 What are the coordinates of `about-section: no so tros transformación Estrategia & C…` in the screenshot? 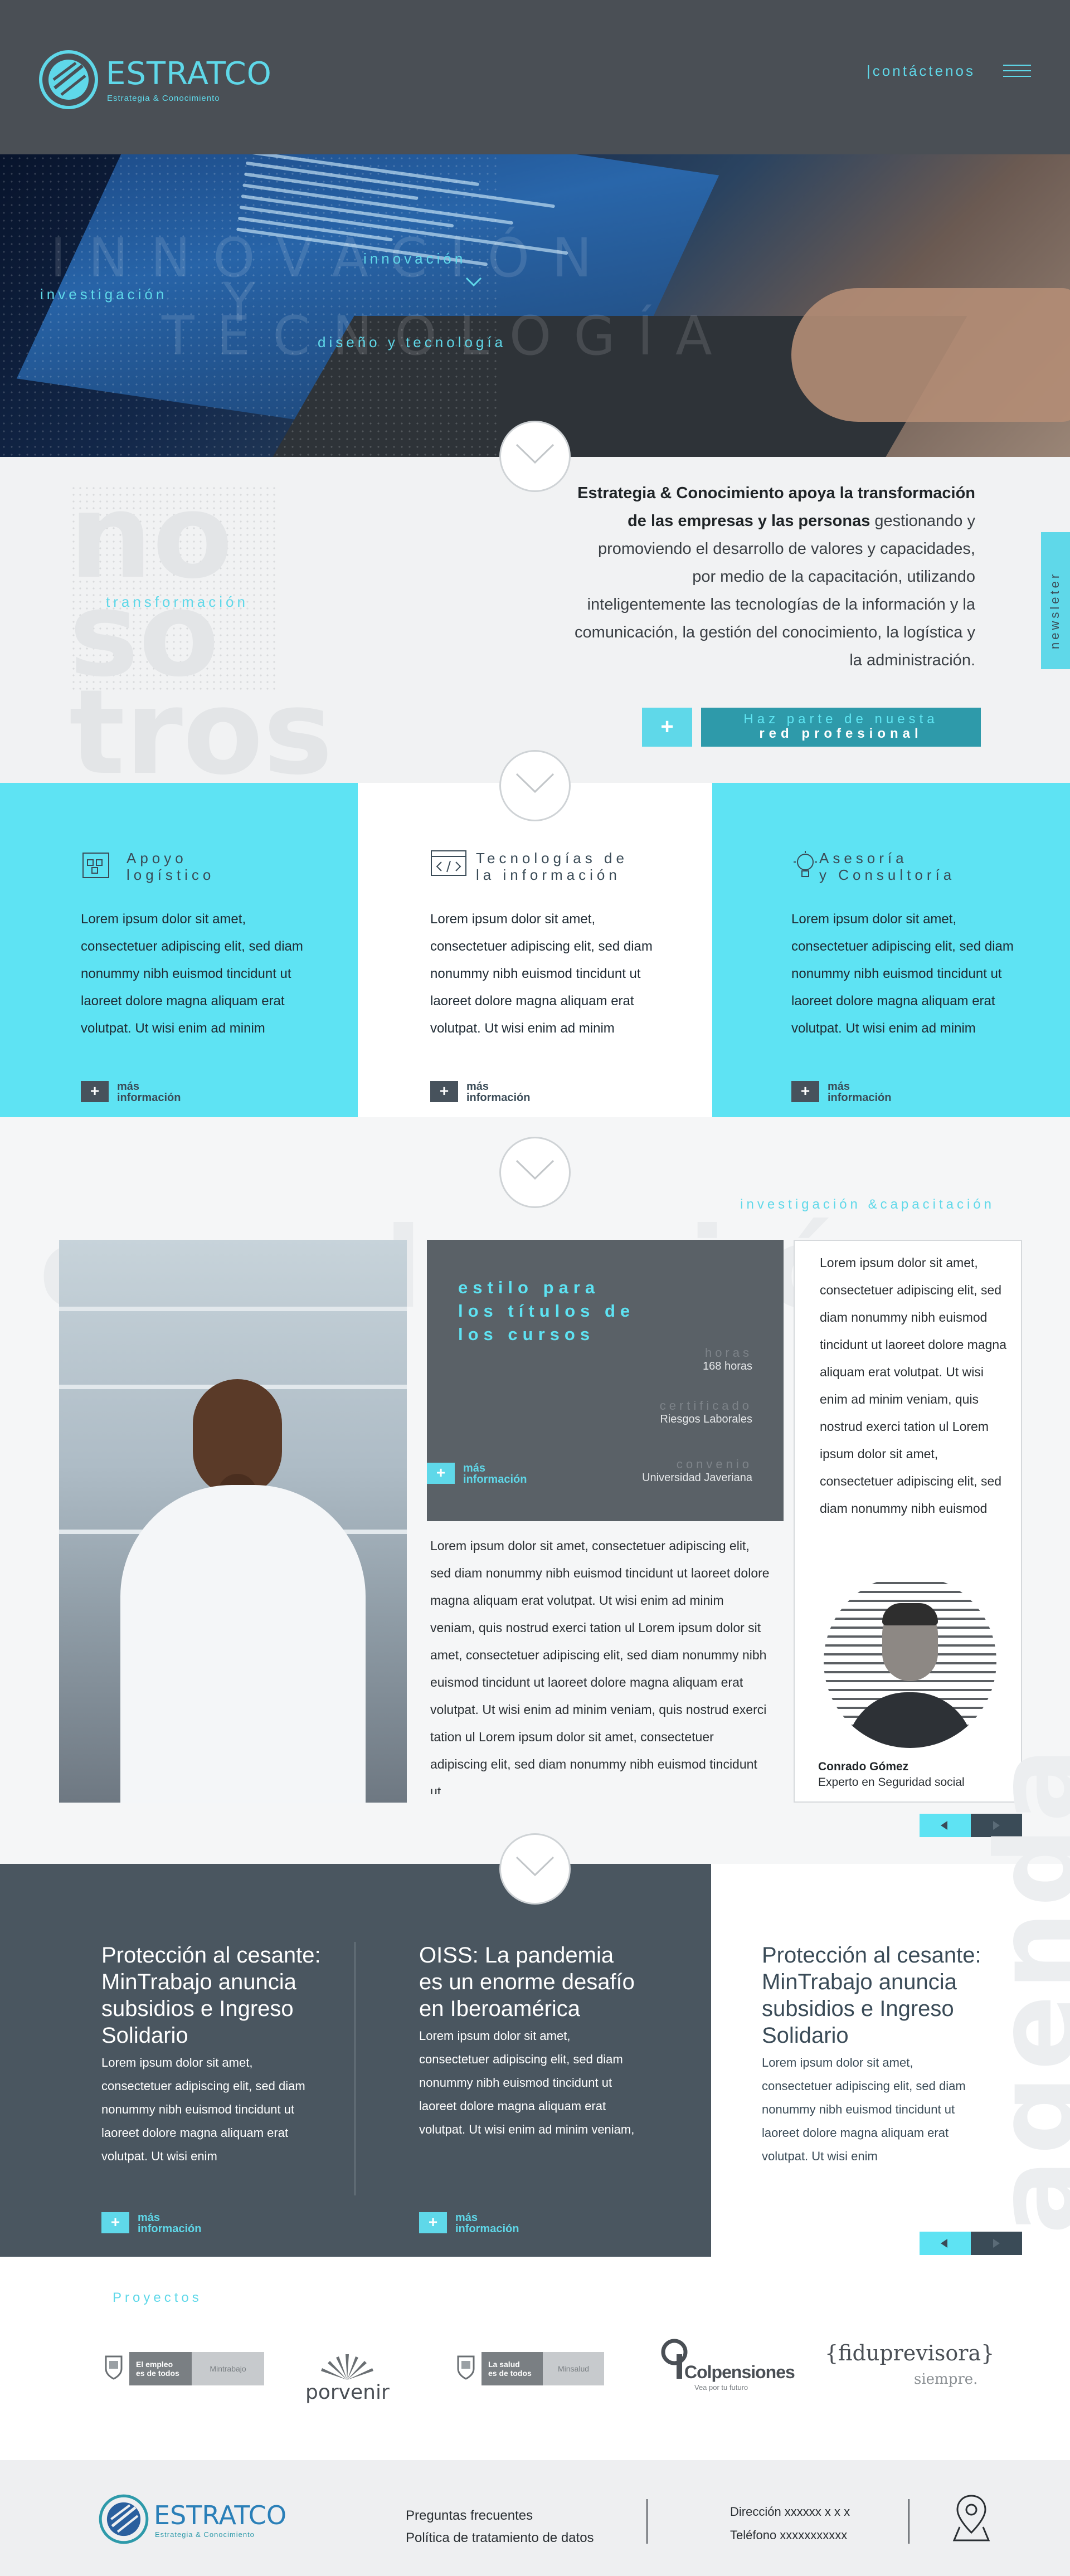 It's located at (535, 629).